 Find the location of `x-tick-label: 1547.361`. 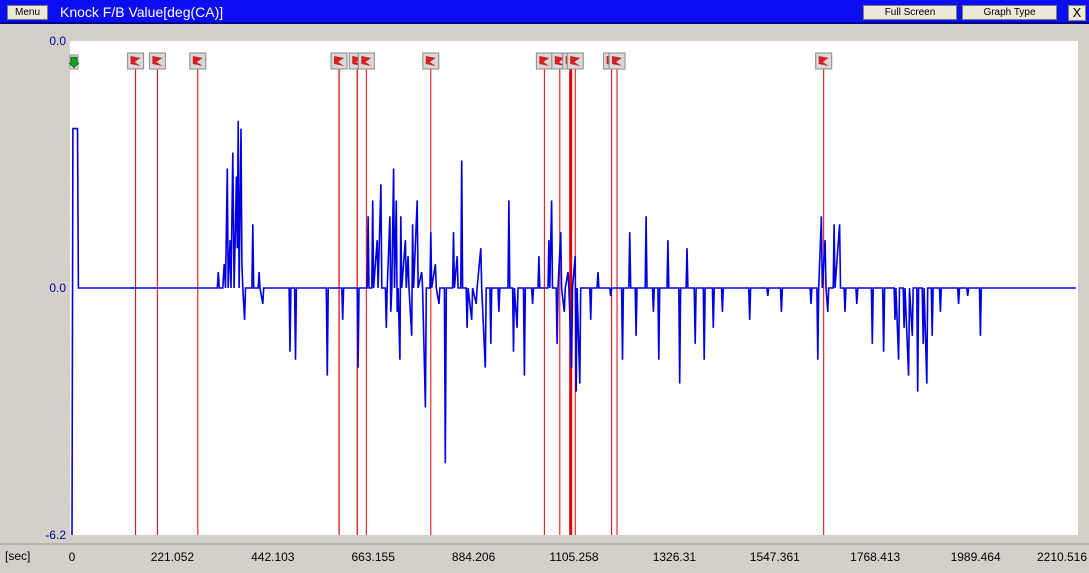

x-tick-label: 1547.361 is located at coordinates (775, 557).